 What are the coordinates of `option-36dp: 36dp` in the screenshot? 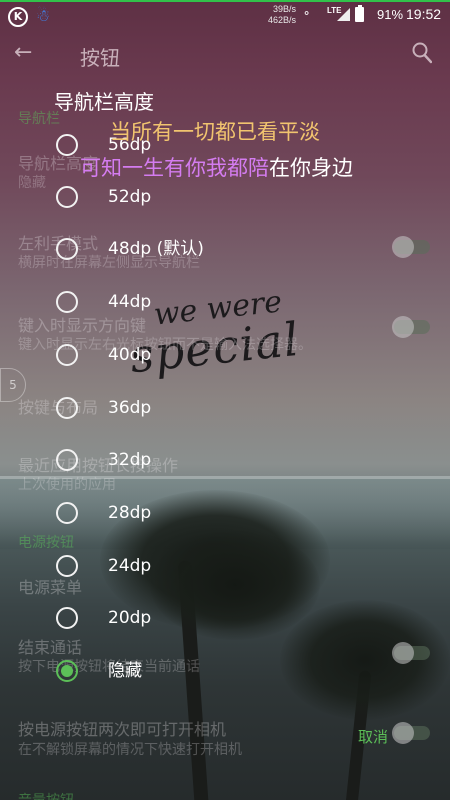 It's located at (186, 417).